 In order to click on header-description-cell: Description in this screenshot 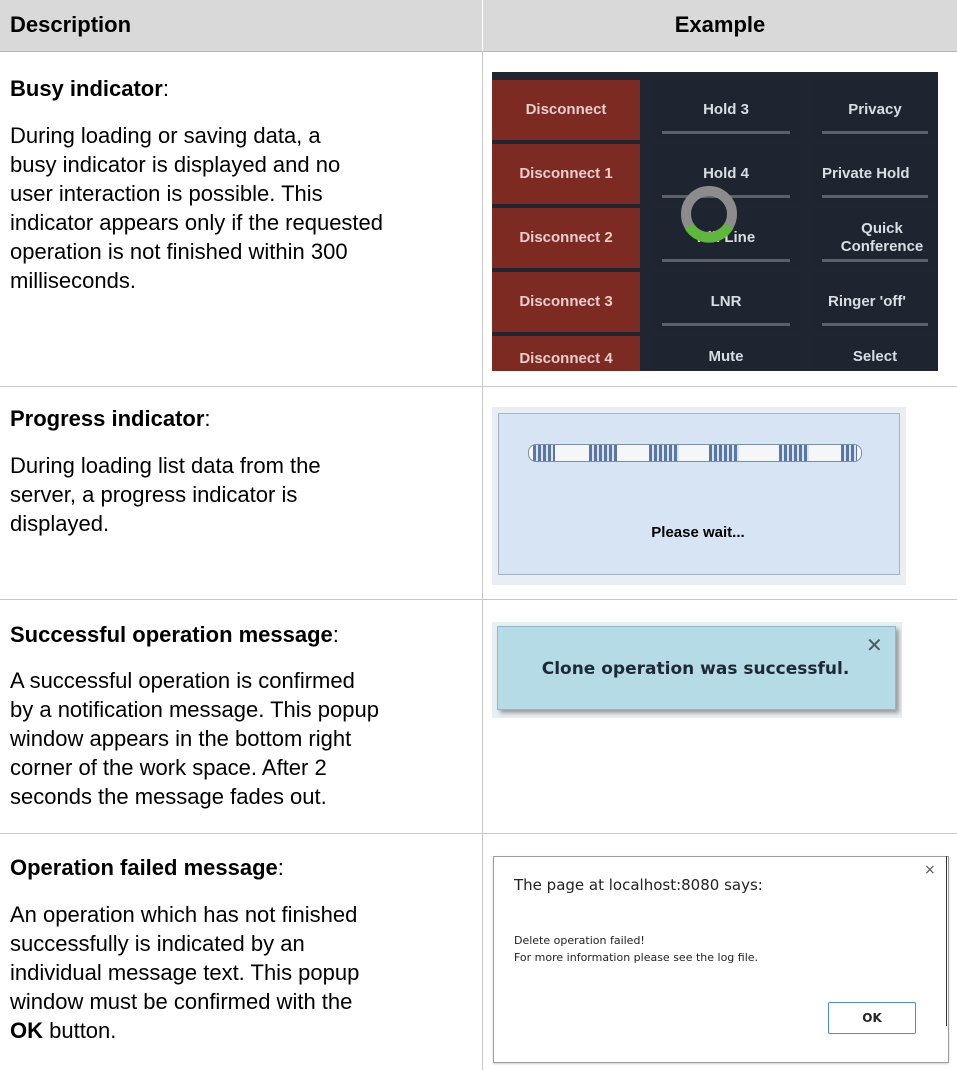, I will do `click(241, 26)`.